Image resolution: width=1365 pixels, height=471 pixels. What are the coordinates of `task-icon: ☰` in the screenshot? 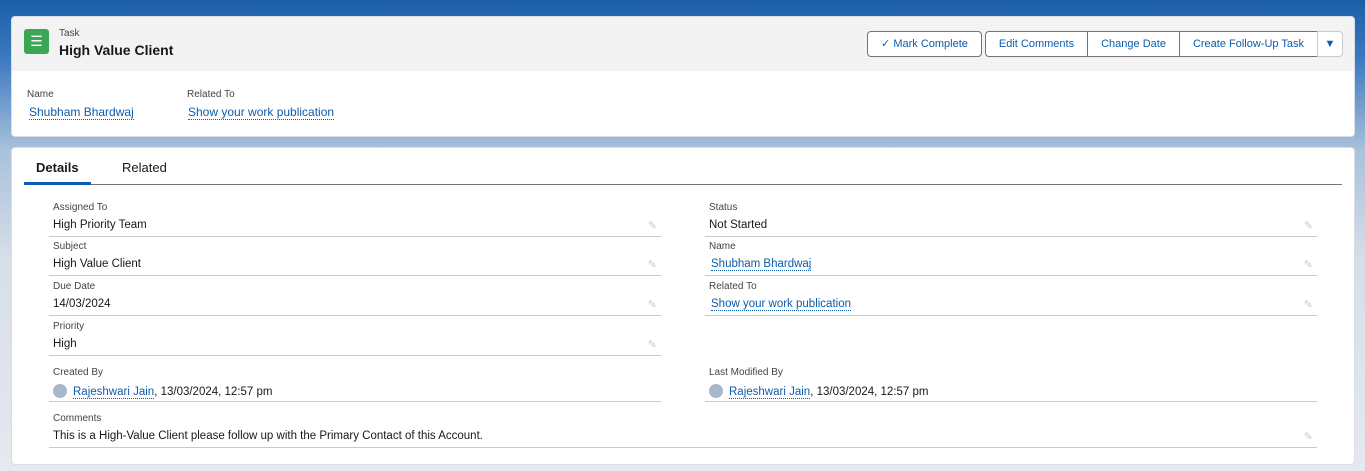 It's located at (36, 41).